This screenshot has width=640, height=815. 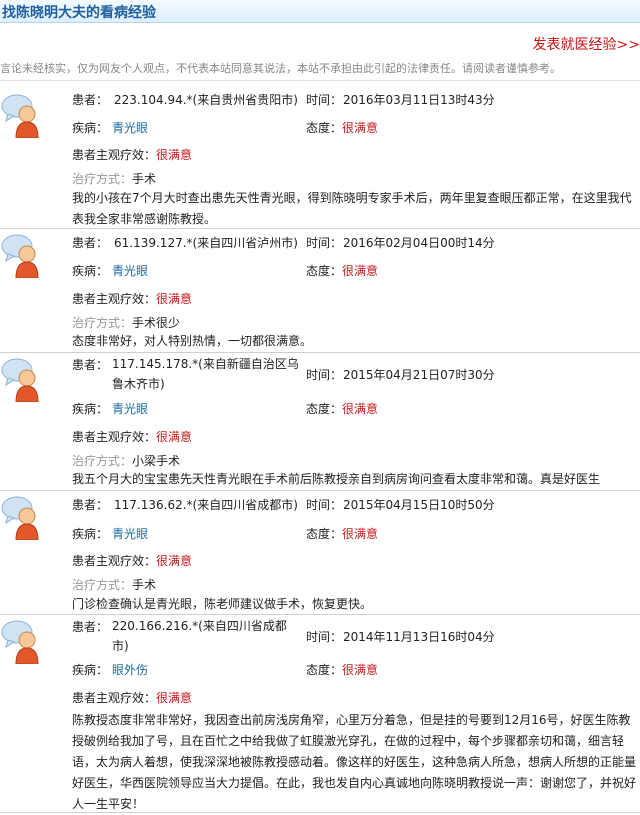 What do you see at coordinates (192, 341) in the screenshot?
I see `review-text: 态度非常好，对人特别热情，一切都很满意。` at bounding box center [192, 341].